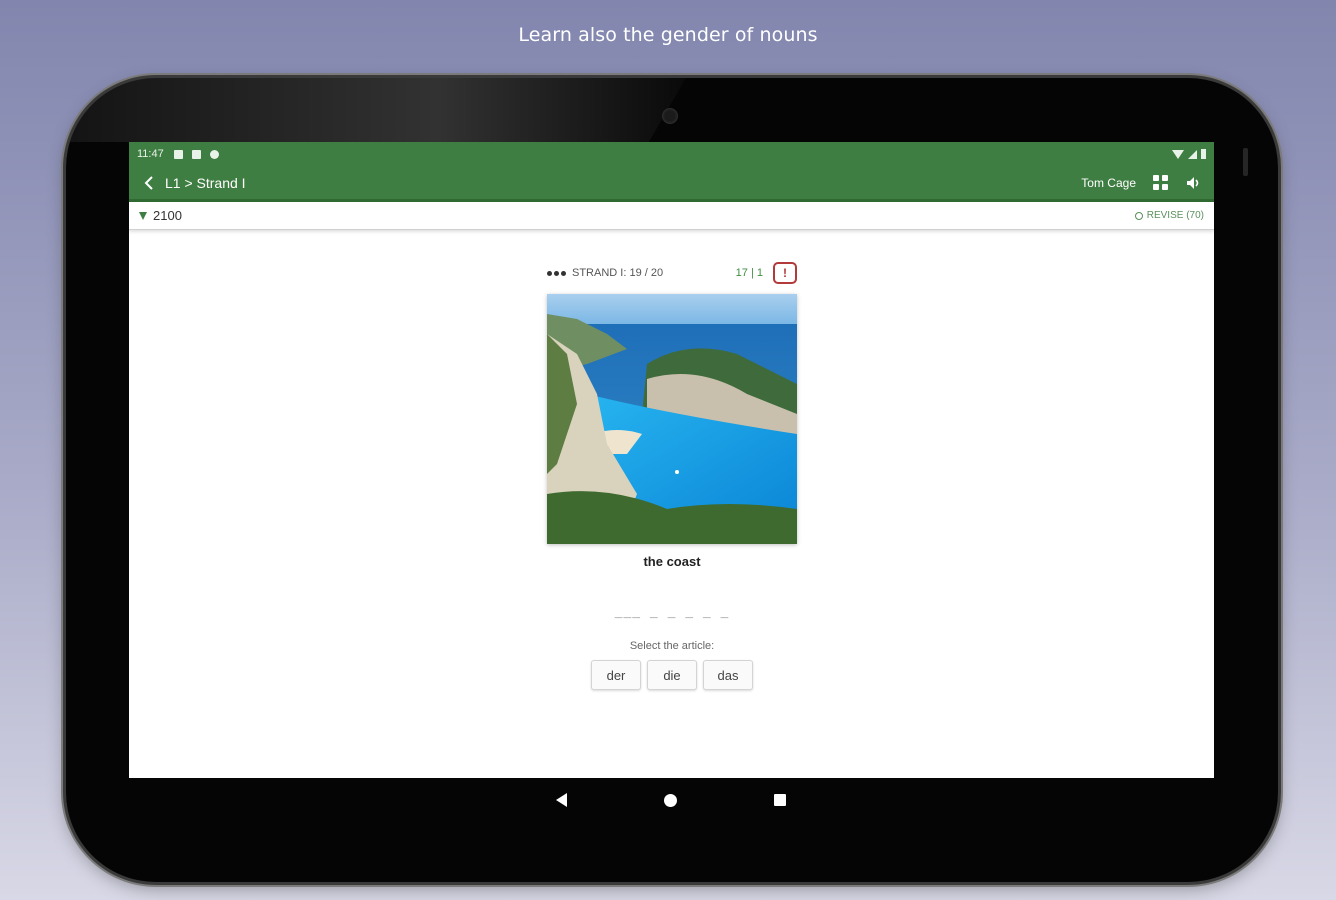  Describe the element at coordinates (1138, 215) in the screenshot. I see `revise-icon` at that location.